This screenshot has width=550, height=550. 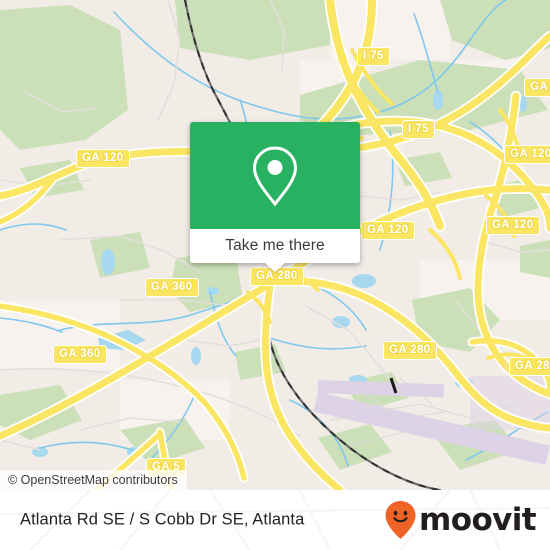 What do you see at coordinates (400, 520) in the screenshot?
I see `moovit-smiley-pin-icon` at bounding box center [400, 520].